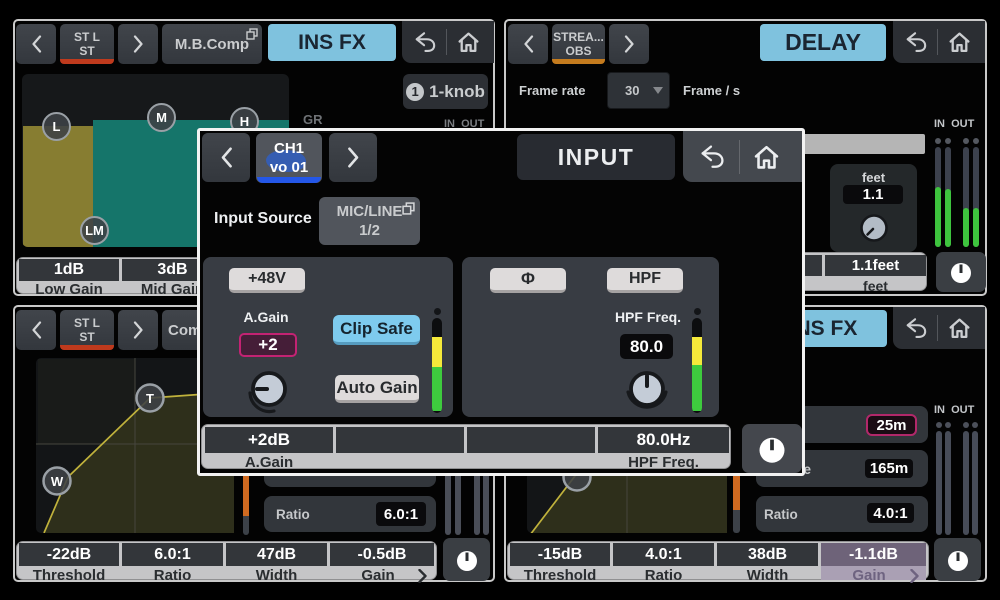 The height and width of the screenshot is (600, 1000). I want to click on svg-text: T, so click(150, 398).